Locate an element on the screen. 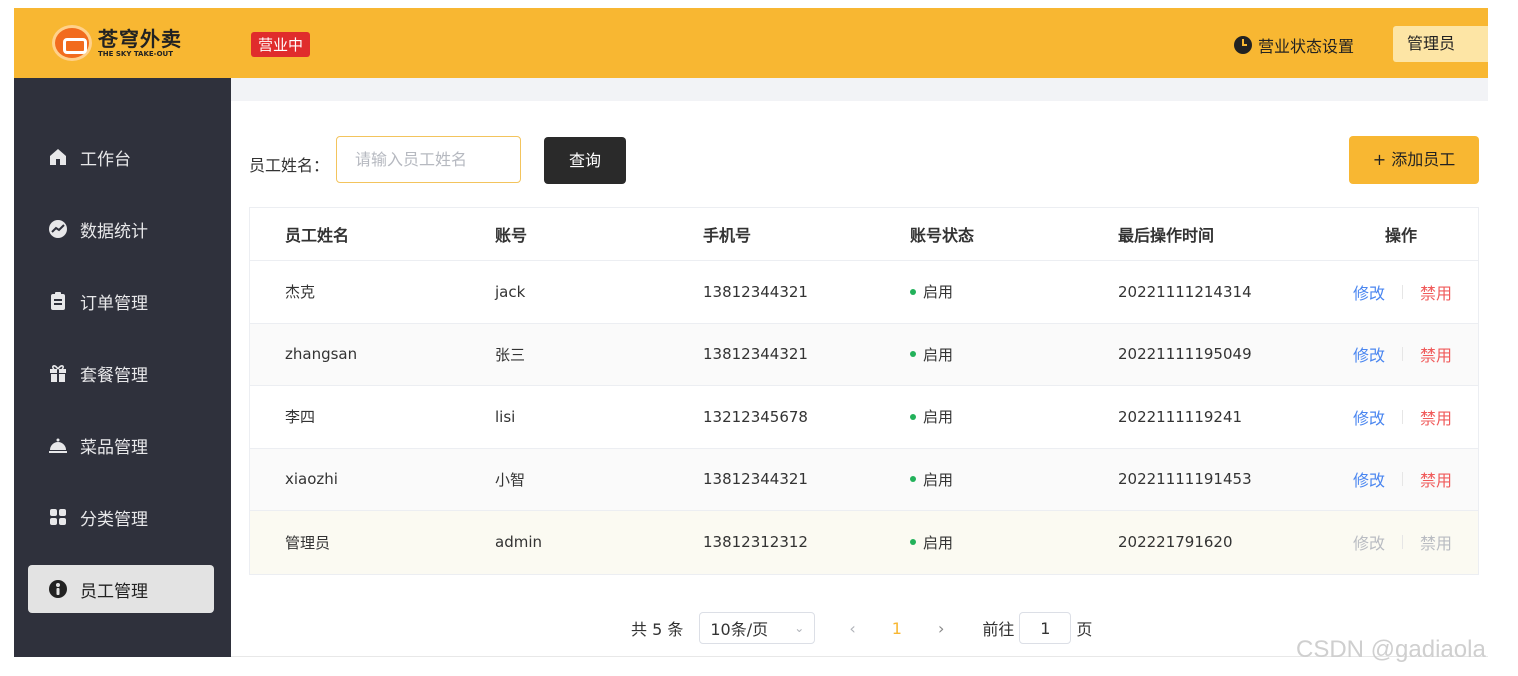 The height and width of the screenshot is (676, 1518). cell-last-operation-time: 2022111119241 is located at coordinates (1180, 416).